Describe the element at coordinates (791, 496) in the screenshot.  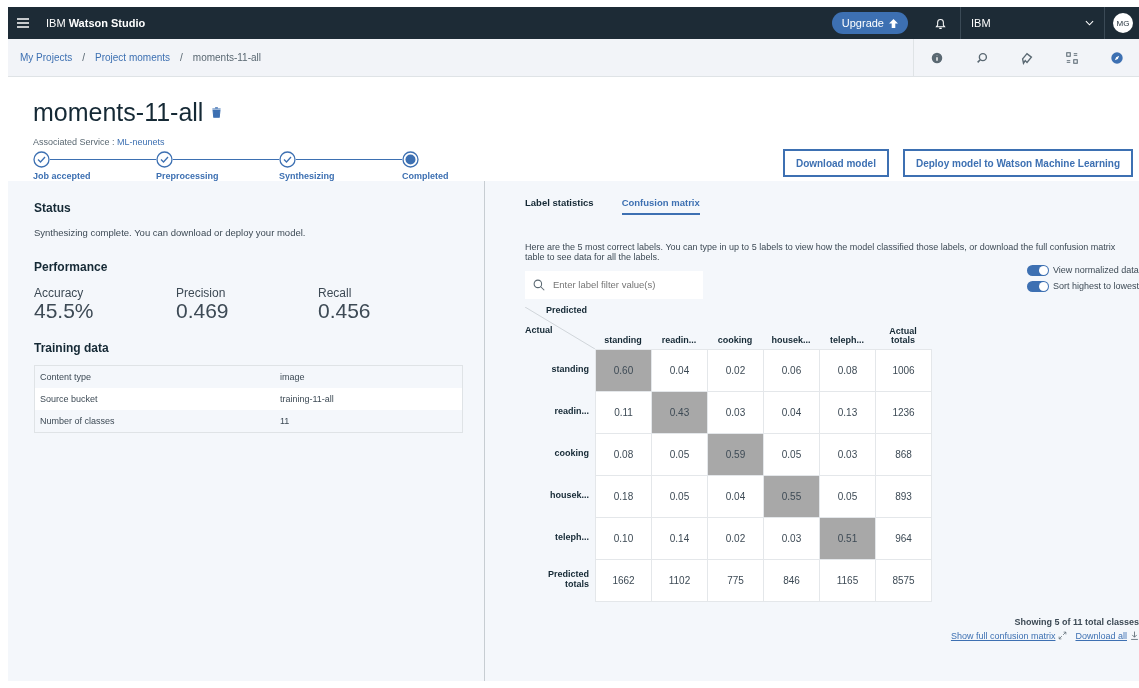
I see `matrix-cell: 0.55` at that location.